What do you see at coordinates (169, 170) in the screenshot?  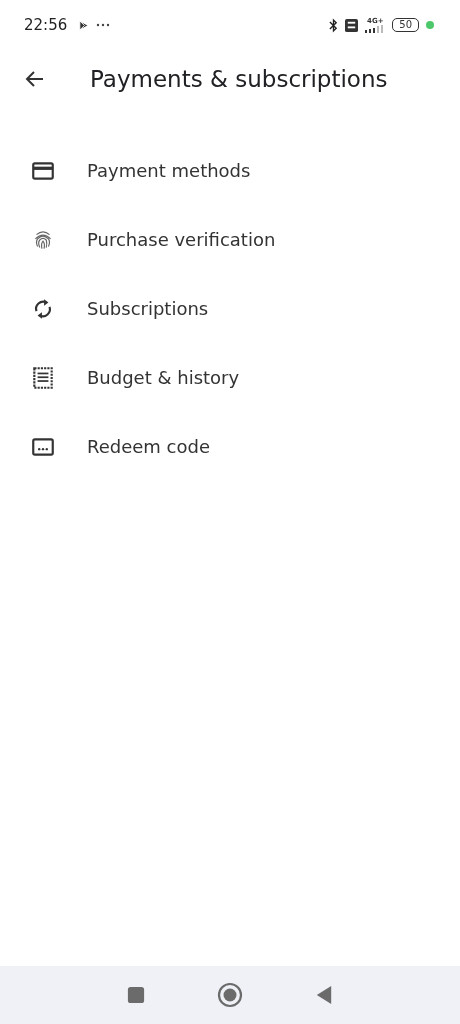 I see `menu-item-label: Payment methods` at bounding box center [169, 170].